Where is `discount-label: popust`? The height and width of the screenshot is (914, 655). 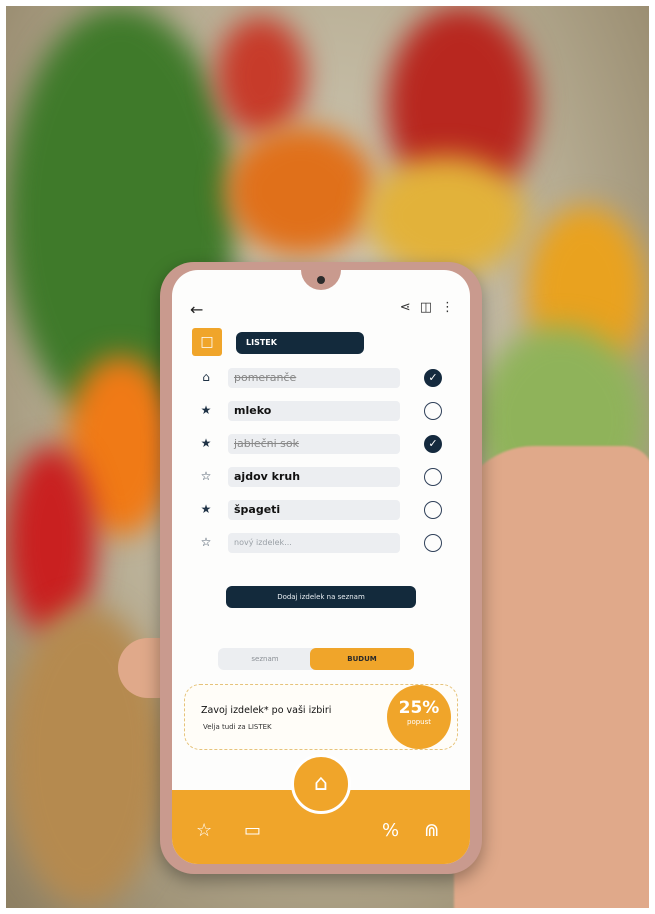
discount-label: popust is located at coordinates (419, 722).